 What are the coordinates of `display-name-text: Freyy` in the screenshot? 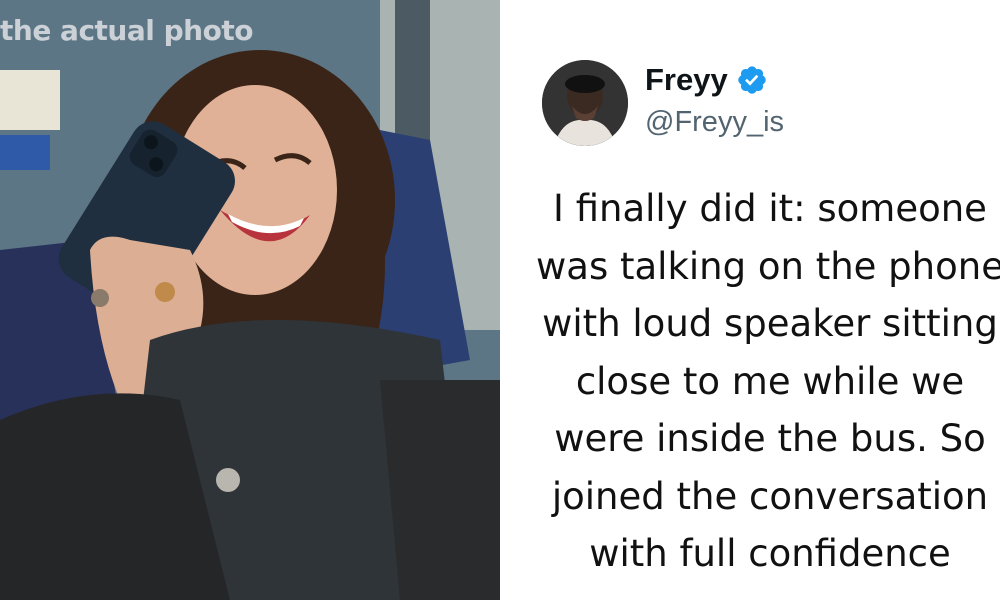 It's located at (686, 79).